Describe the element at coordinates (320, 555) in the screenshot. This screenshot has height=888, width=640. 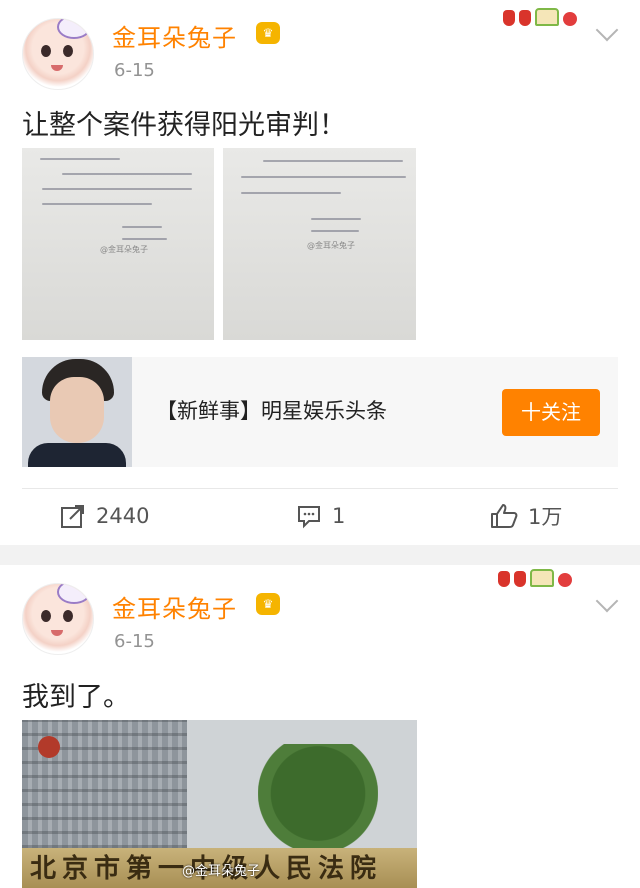
I see `post-separator` at that location.